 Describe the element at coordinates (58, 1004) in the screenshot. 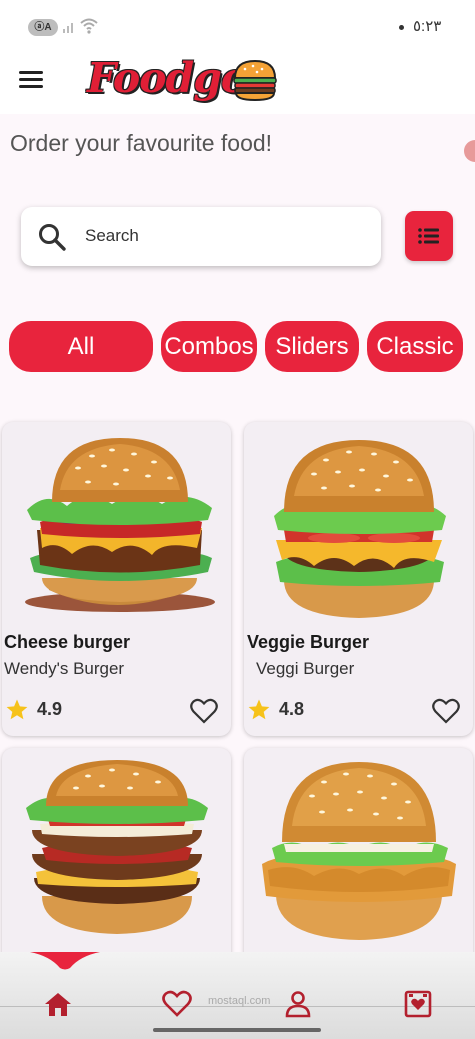

I see `home-icon` at that location.